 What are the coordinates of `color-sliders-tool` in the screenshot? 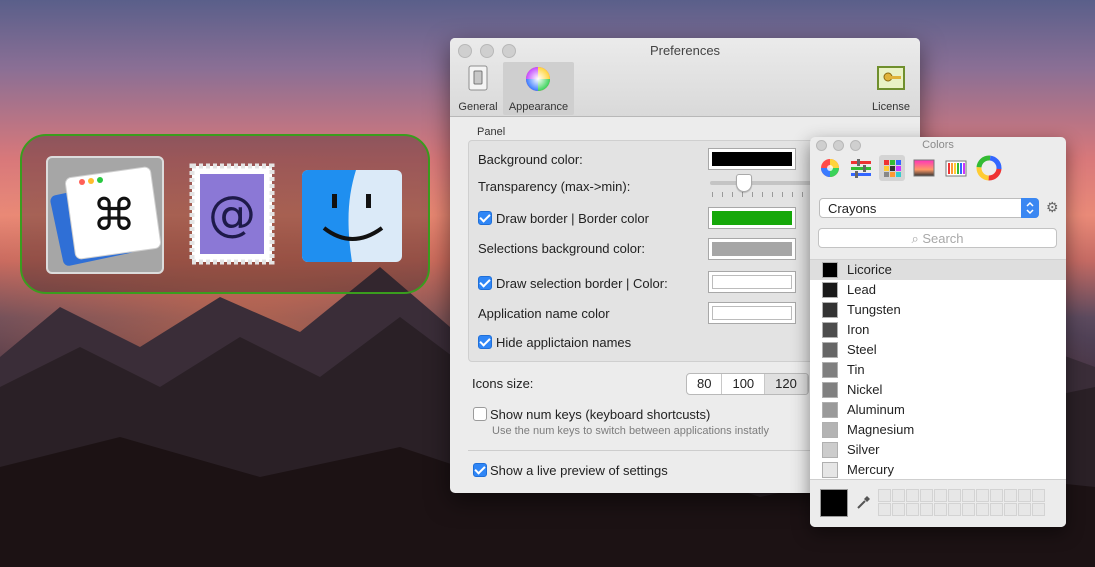 It's located at (861, 168).